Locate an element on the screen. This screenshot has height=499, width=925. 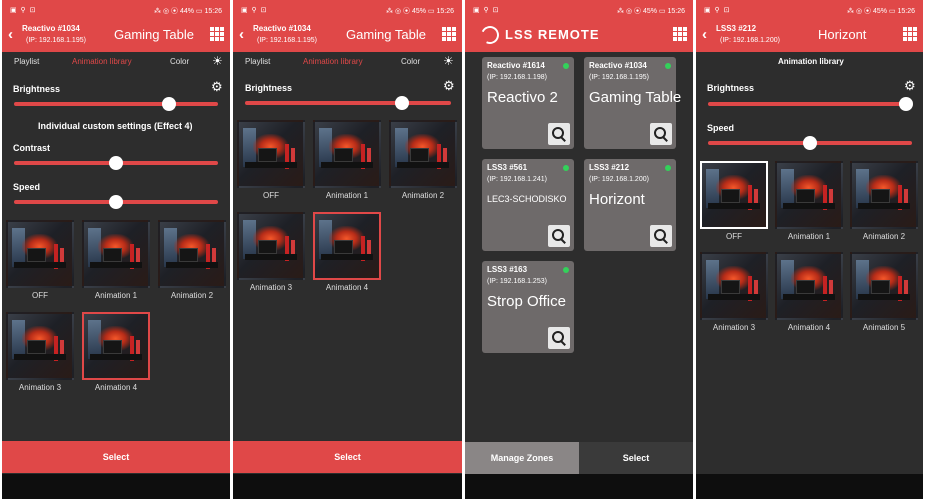
card-zone-label: Gaming Table is located at coordinates (635, 97).